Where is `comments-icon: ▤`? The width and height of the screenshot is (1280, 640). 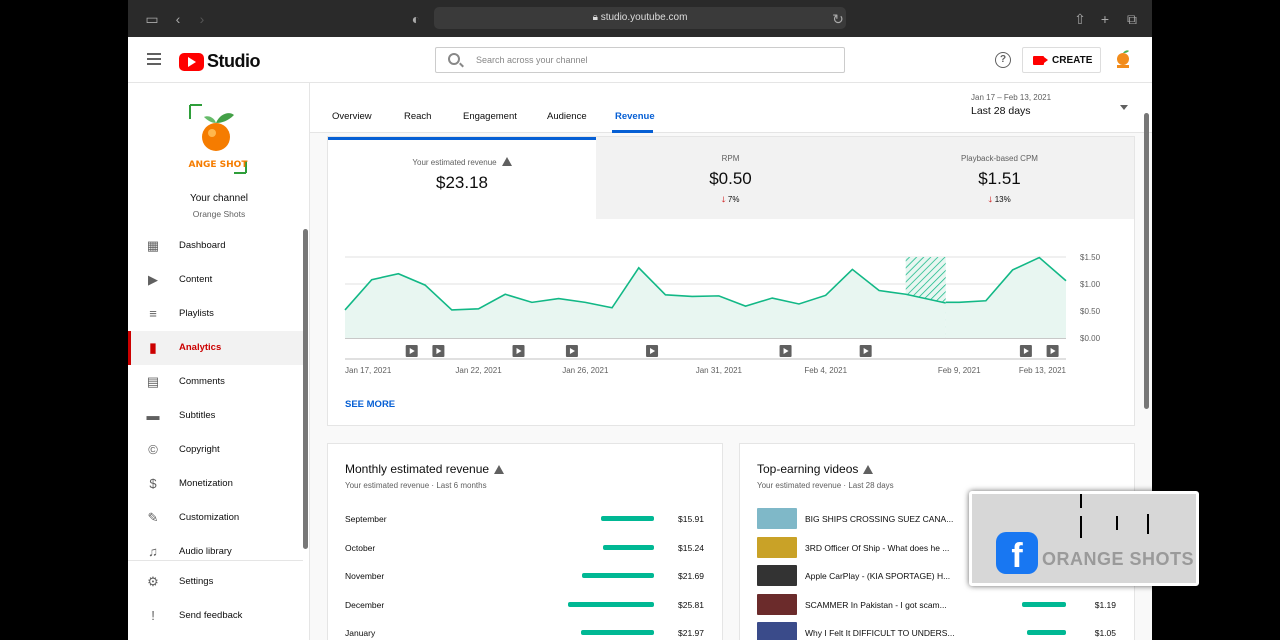
comments-icon: ▤ is located at coordinates (153, 381).